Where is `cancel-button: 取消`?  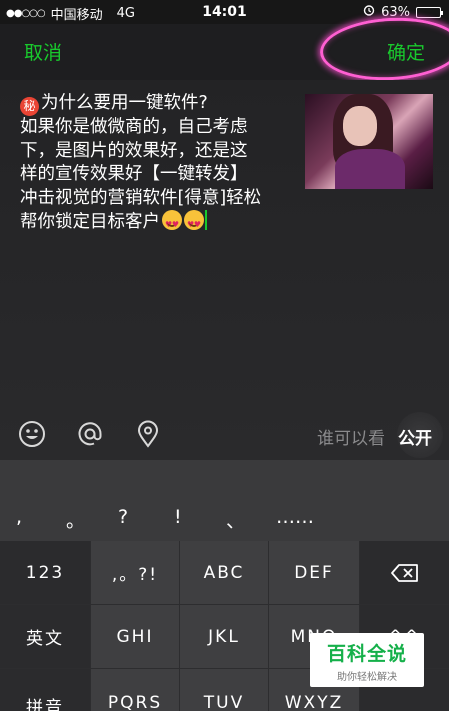 cancel-button: 取消 is located at coordinates (43, 51).